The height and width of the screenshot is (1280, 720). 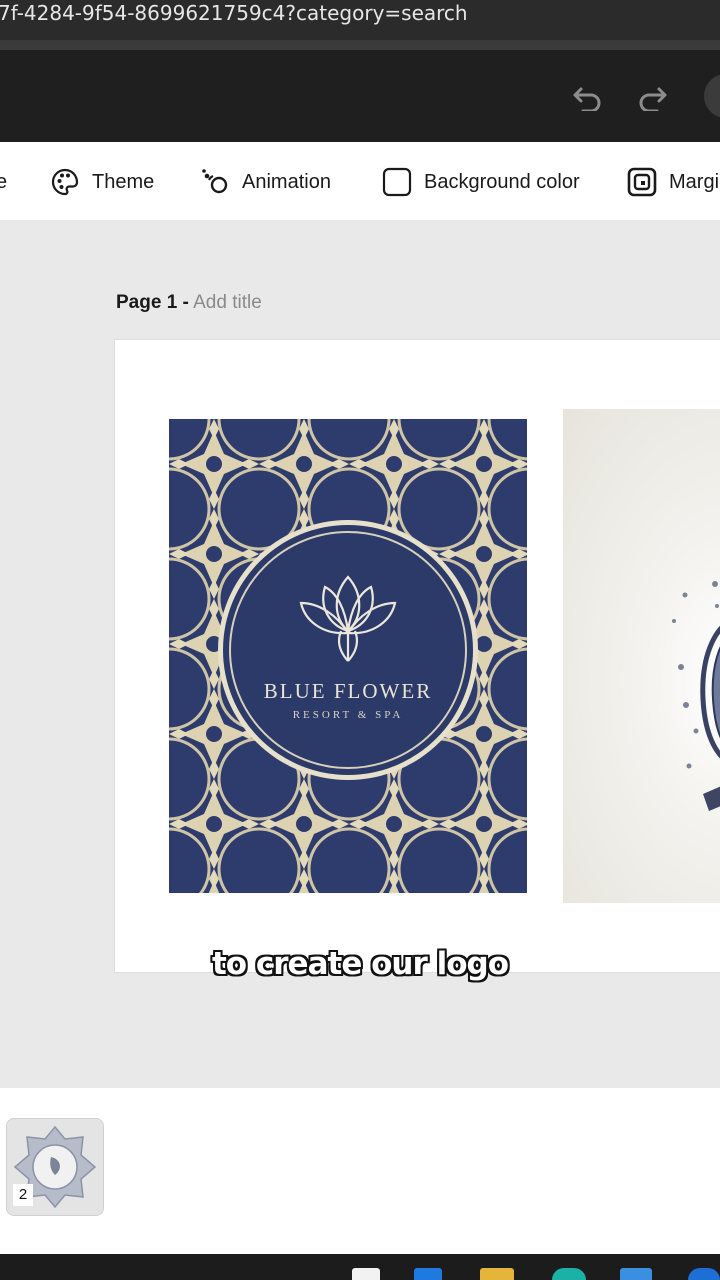 What do you see at coordinates (653, 99) in the screenshot?
I see `redo-icon` at bounding box center [653, 99].